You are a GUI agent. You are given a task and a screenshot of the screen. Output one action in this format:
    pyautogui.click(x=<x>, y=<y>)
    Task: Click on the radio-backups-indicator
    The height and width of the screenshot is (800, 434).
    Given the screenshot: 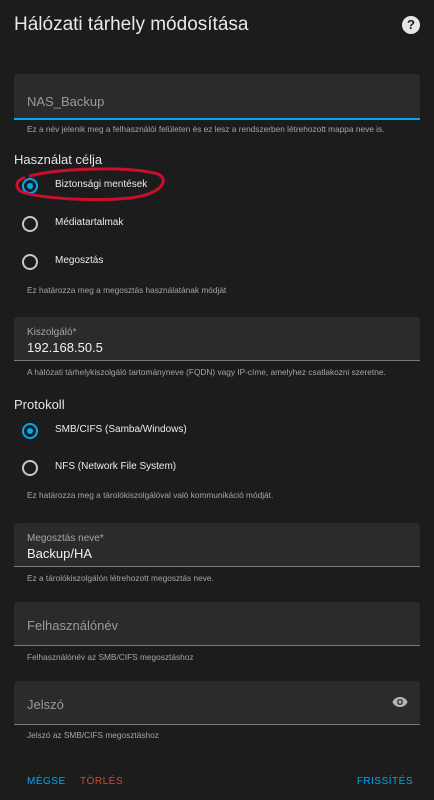 What is the action you would take?
    pyautogui.click(x=30, y=186)
    